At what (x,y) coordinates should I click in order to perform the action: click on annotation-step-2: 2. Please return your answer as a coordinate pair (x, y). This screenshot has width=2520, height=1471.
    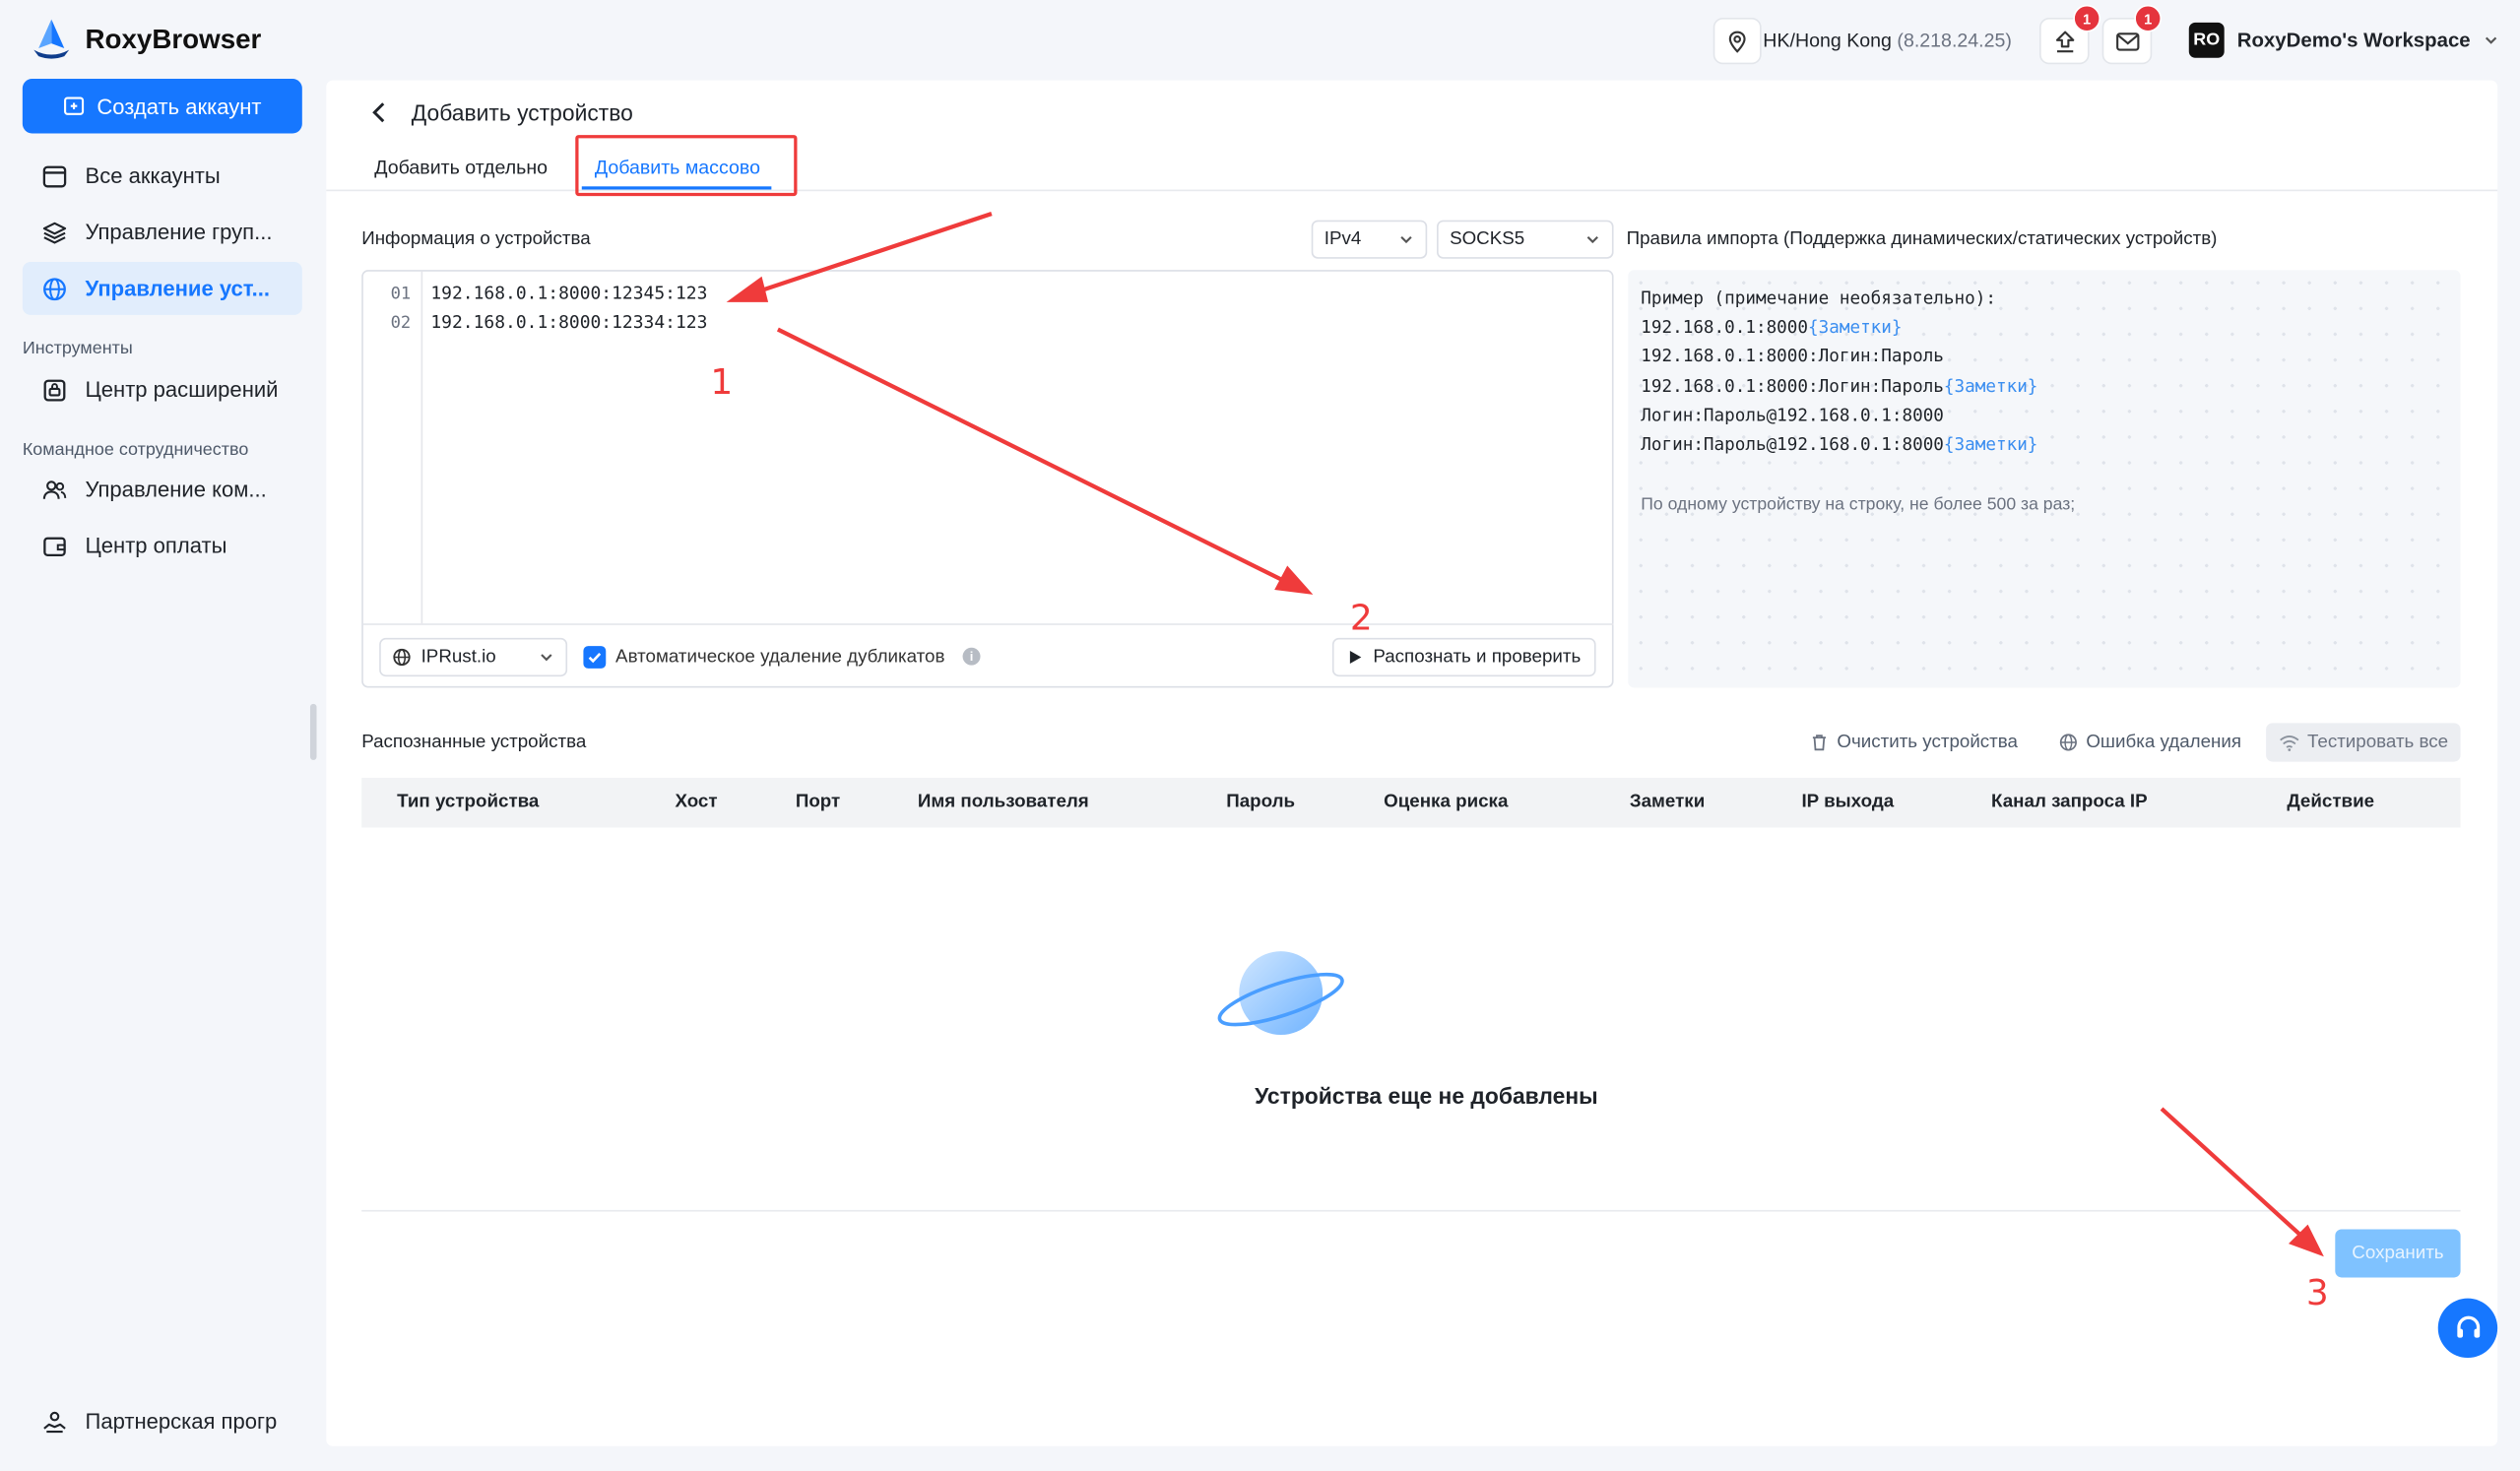
    Looking at the image, I should click on (1361, 619).